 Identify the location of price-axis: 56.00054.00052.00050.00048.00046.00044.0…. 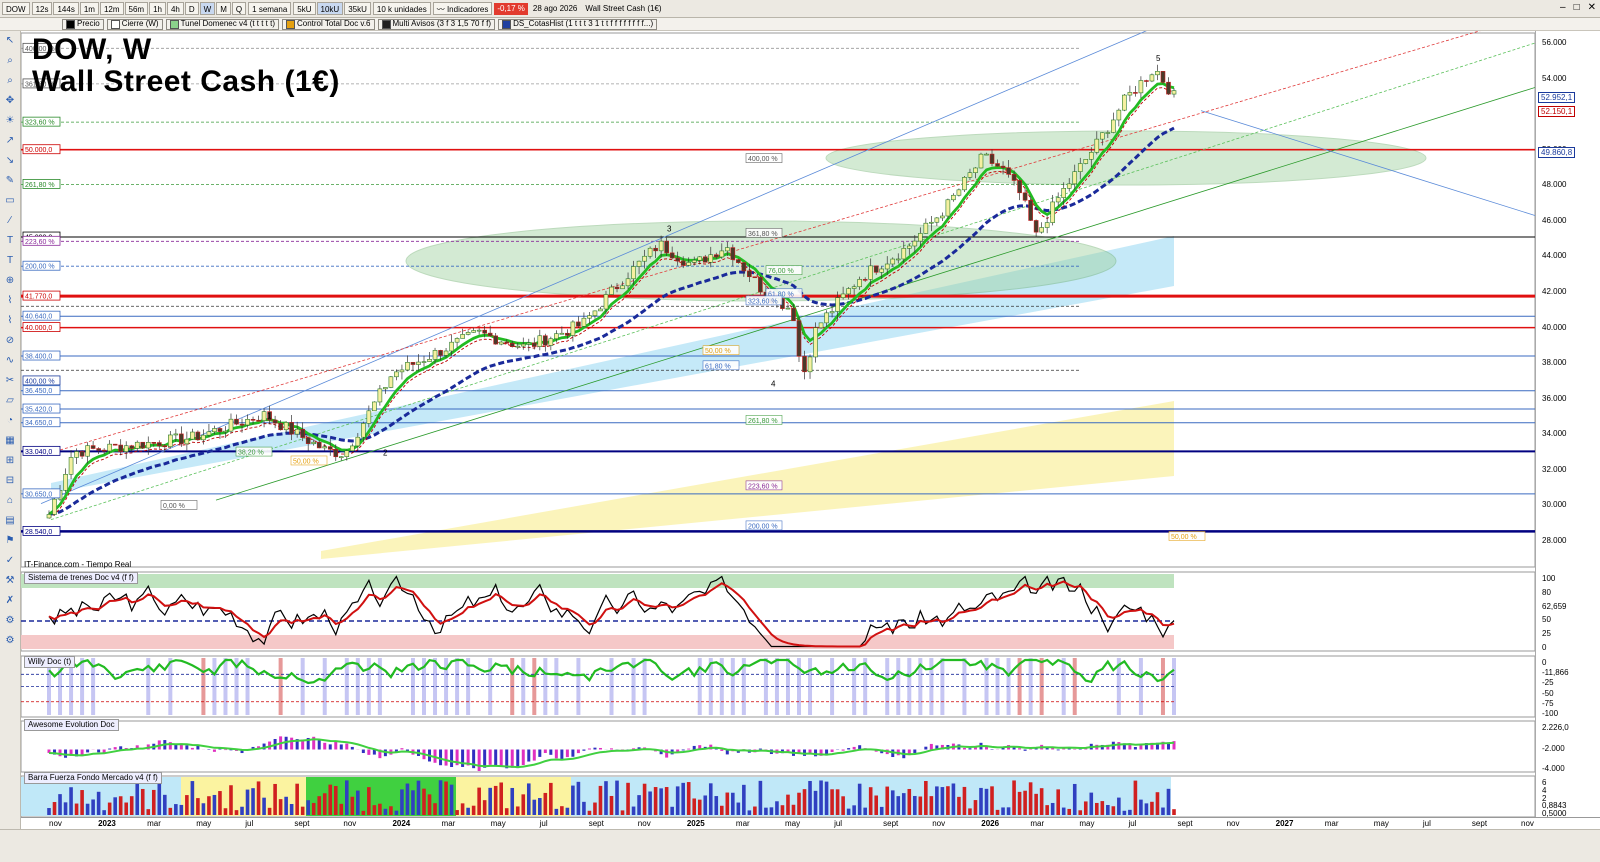
(1567, 426).